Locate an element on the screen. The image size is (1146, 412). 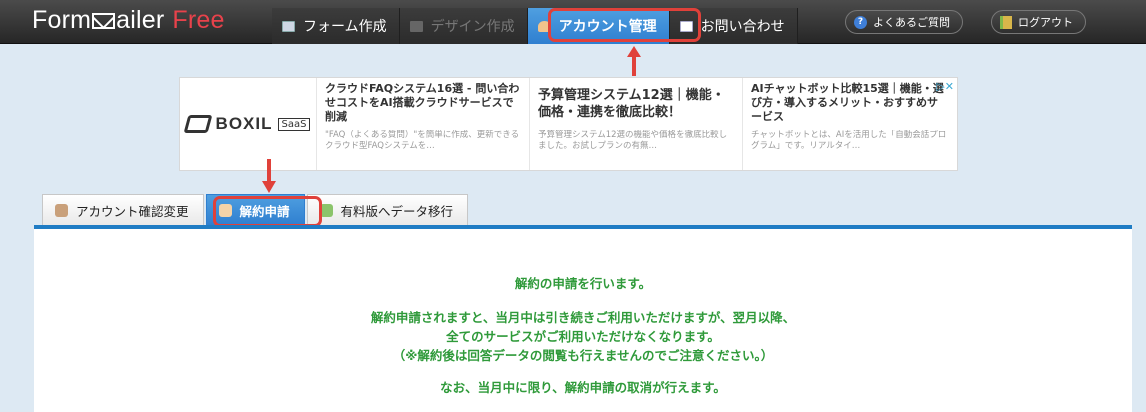
design-icon is located at coordinates (416, 26).